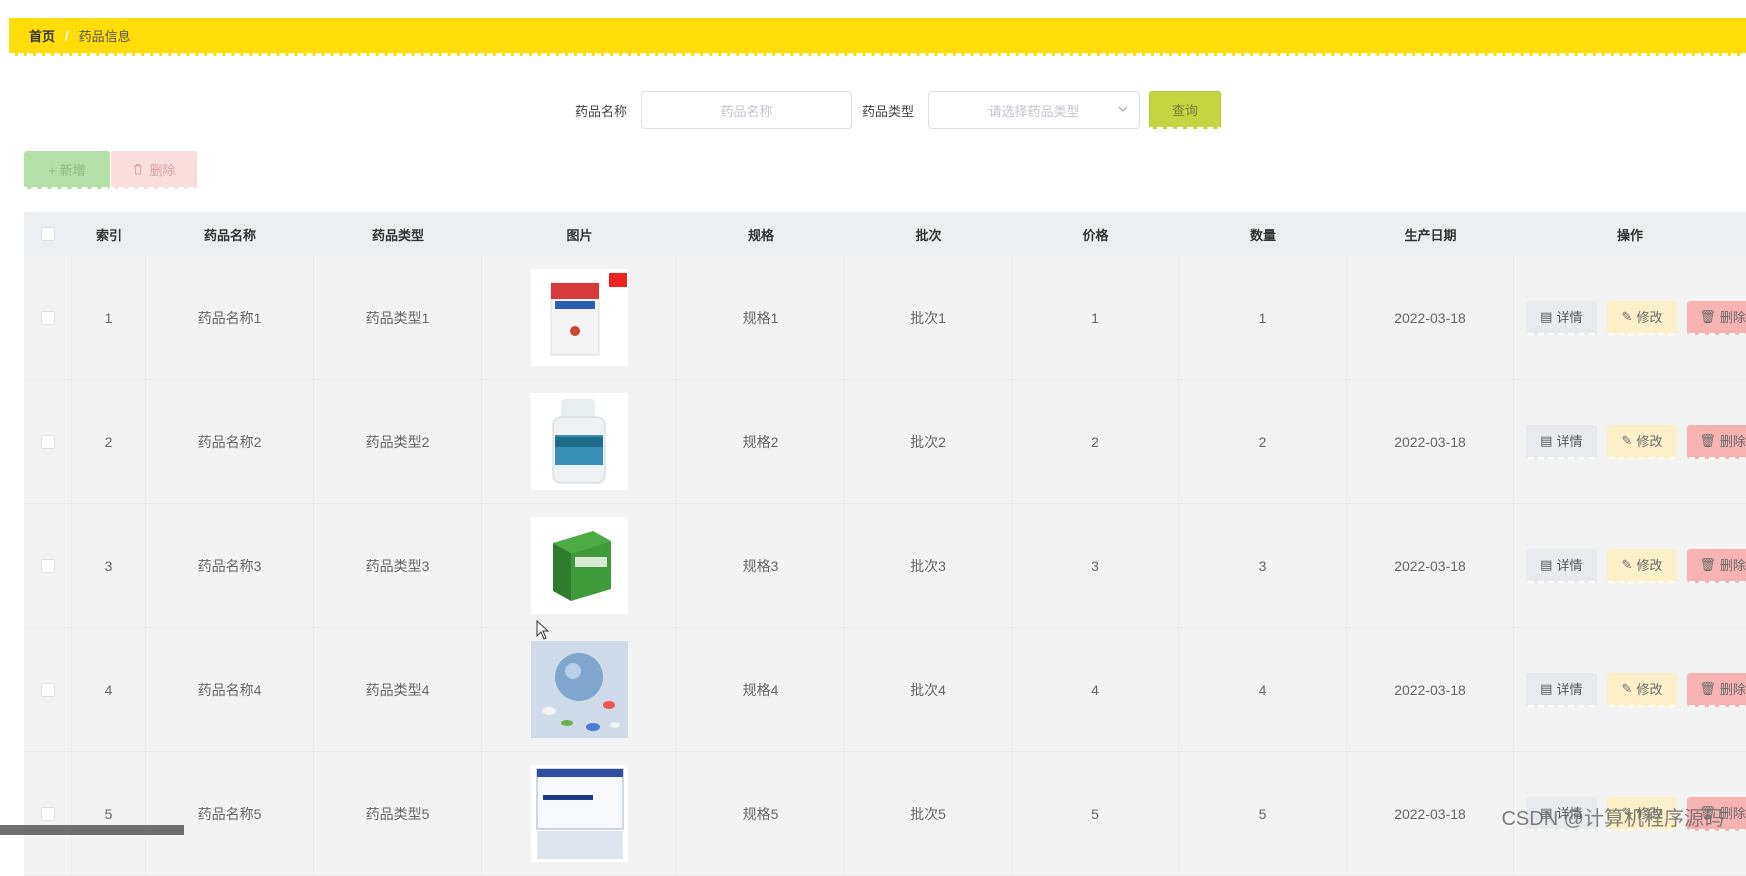  Describe the element at coordinates (67, 170) in the screenshot. I see `add-button: + 新增` at that location.